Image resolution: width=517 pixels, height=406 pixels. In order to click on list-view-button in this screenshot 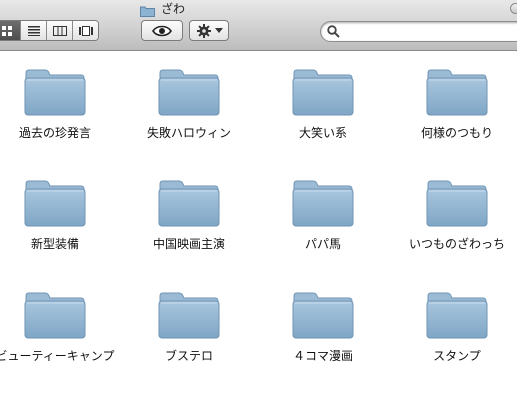, I will do `click(34, 30)`.